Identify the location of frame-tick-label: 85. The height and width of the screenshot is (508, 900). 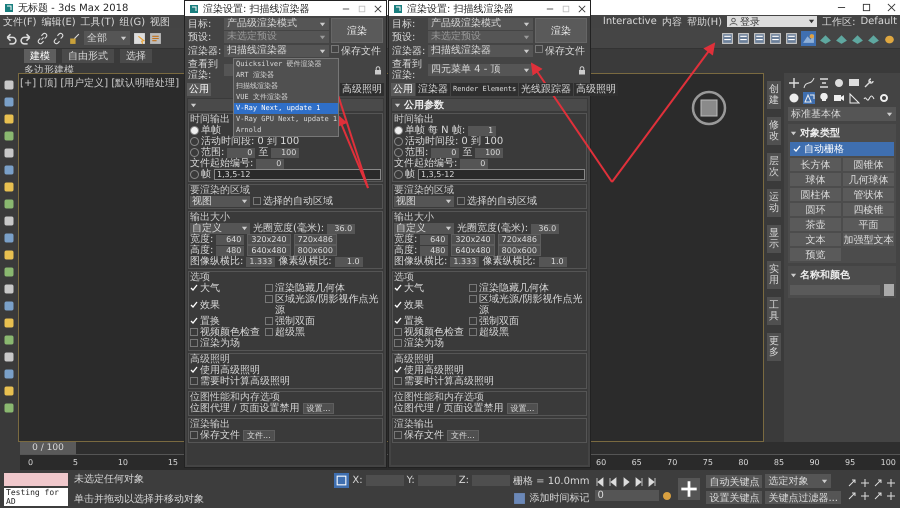
(779, 462).